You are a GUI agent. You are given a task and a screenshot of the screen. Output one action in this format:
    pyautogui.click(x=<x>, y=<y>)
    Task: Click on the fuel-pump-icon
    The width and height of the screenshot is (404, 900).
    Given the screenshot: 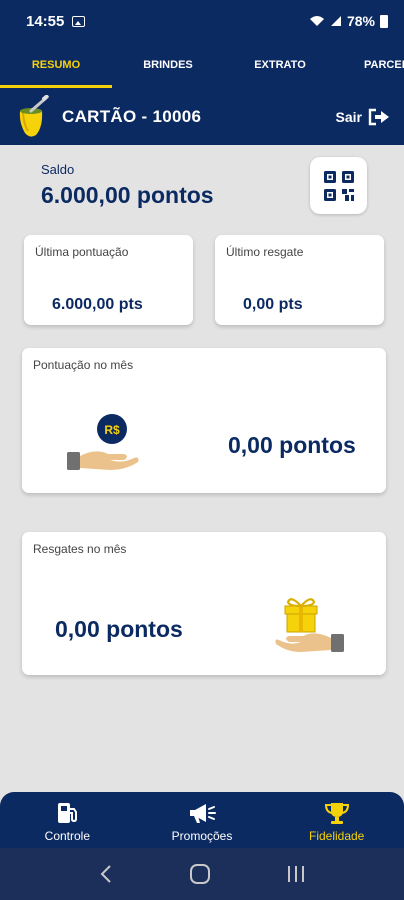 What is the action you would take?
    pyautogui.click(x=68, y=813)
    